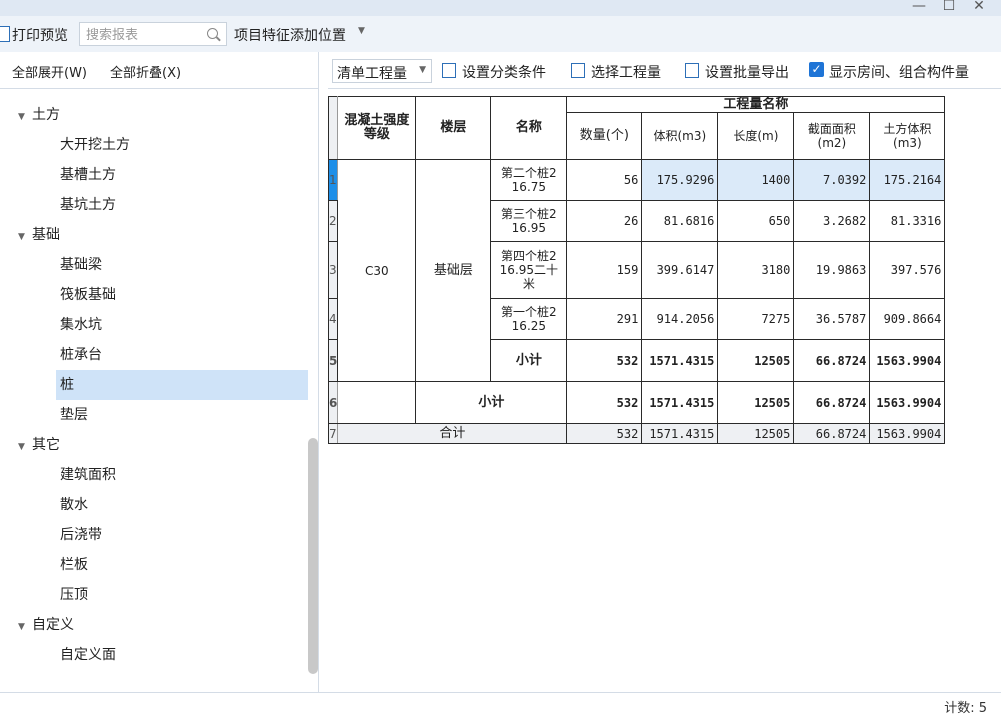 The width and height of the screenshot is (1001, 716). I want to click on length-cell: 1400, so click(756, 180).